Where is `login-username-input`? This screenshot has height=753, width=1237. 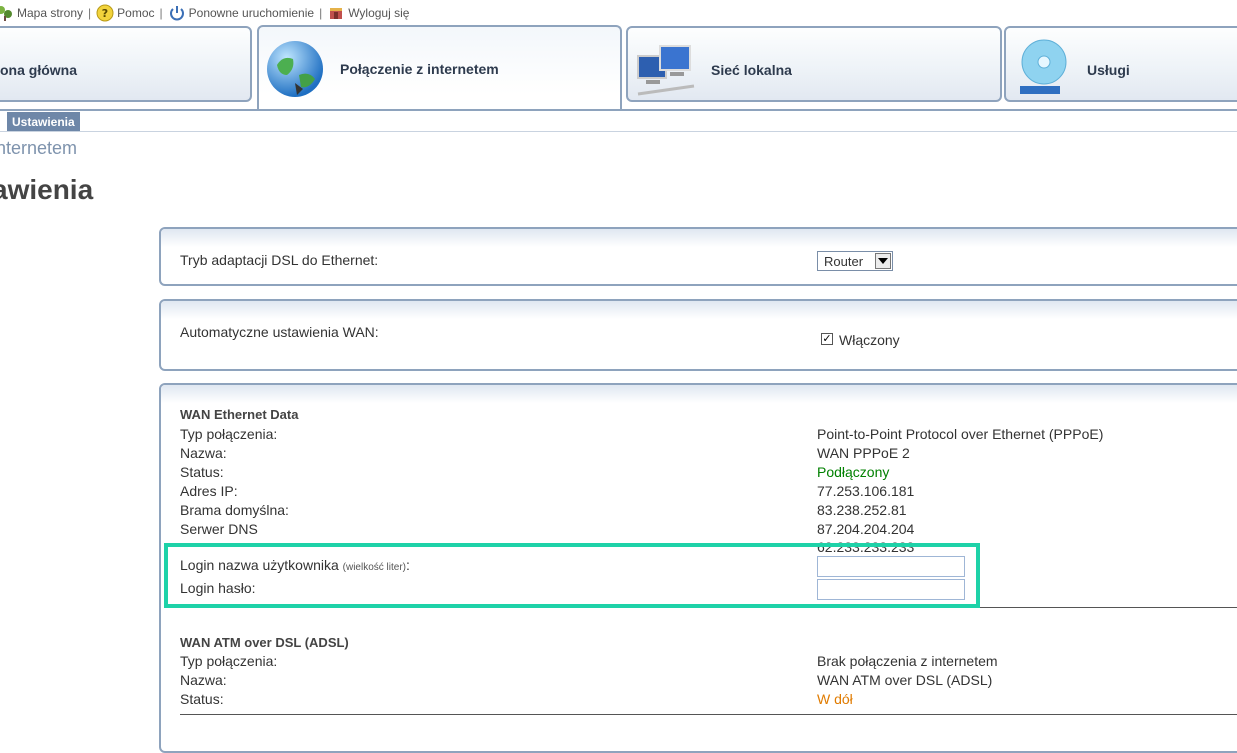 login-username-input is located at coordinates (891, 566).